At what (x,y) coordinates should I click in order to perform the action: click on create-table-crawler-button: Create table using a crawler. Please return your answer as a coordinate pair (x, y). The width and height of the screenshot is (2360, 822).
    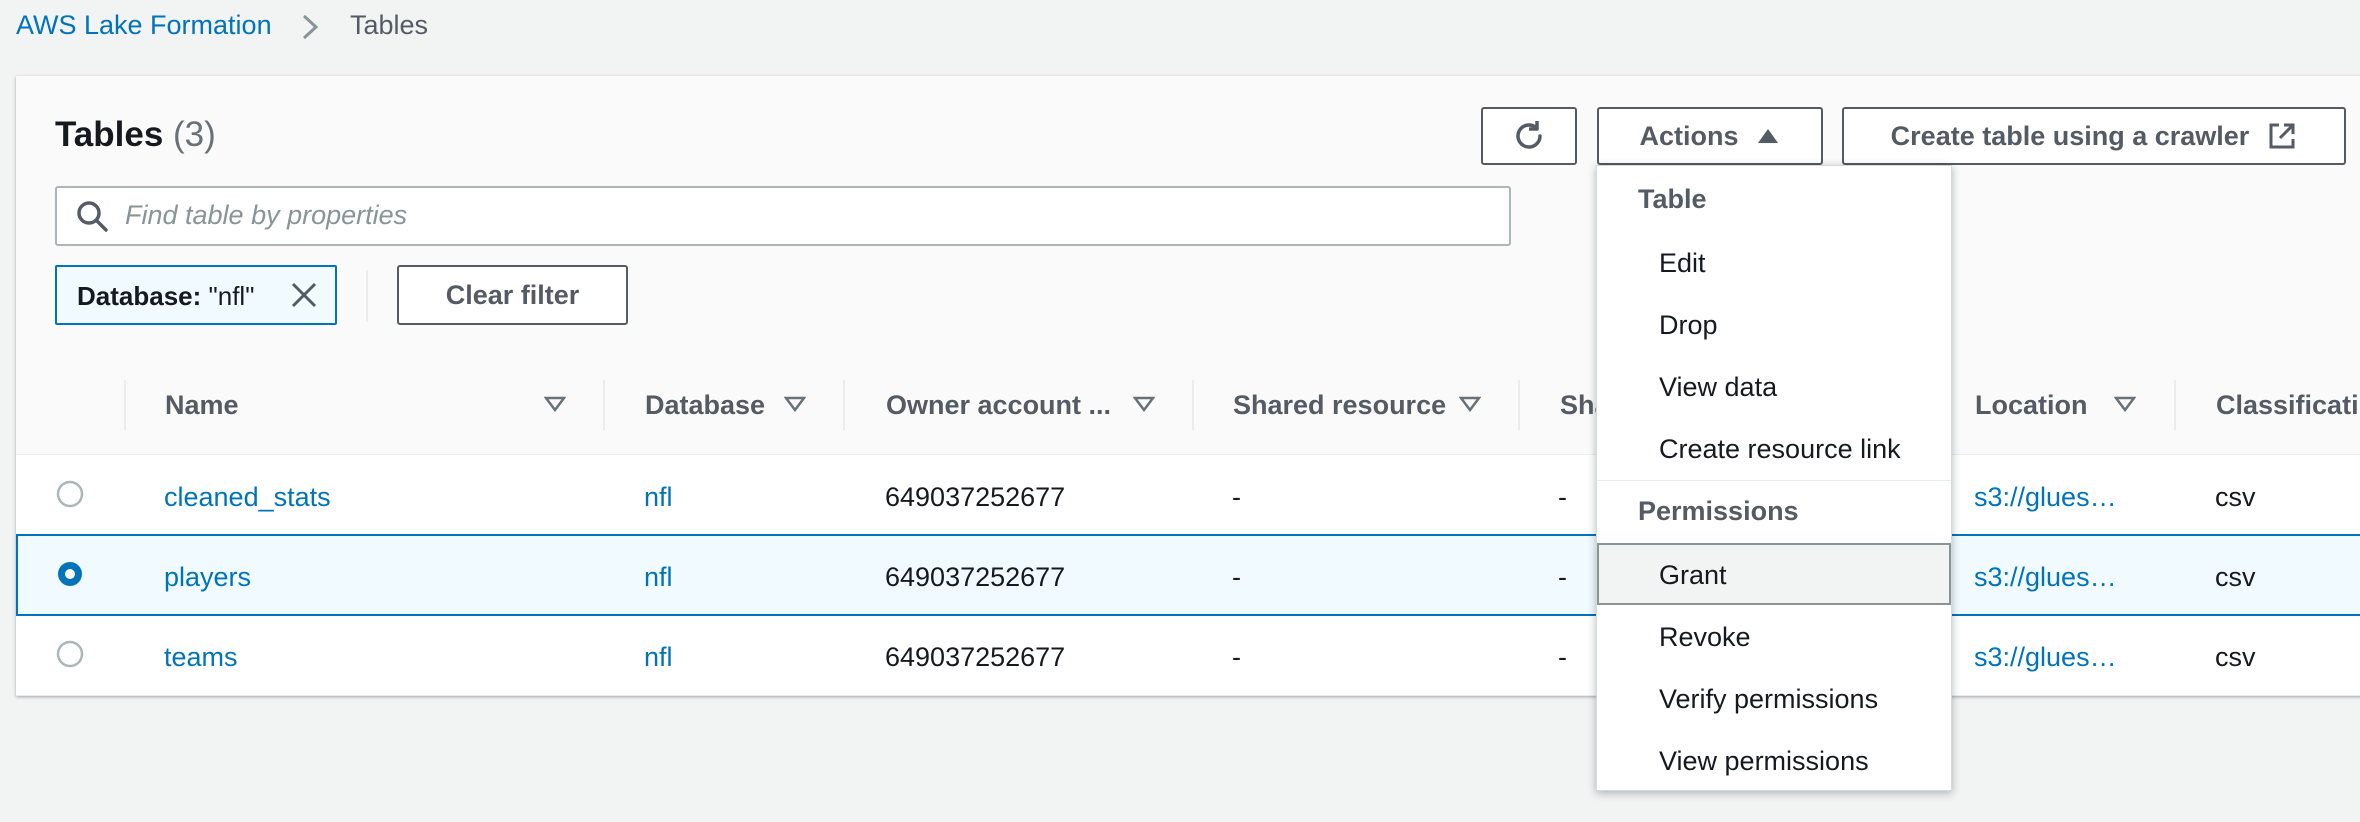
    Looking at the image, I should click on (2094, 136).